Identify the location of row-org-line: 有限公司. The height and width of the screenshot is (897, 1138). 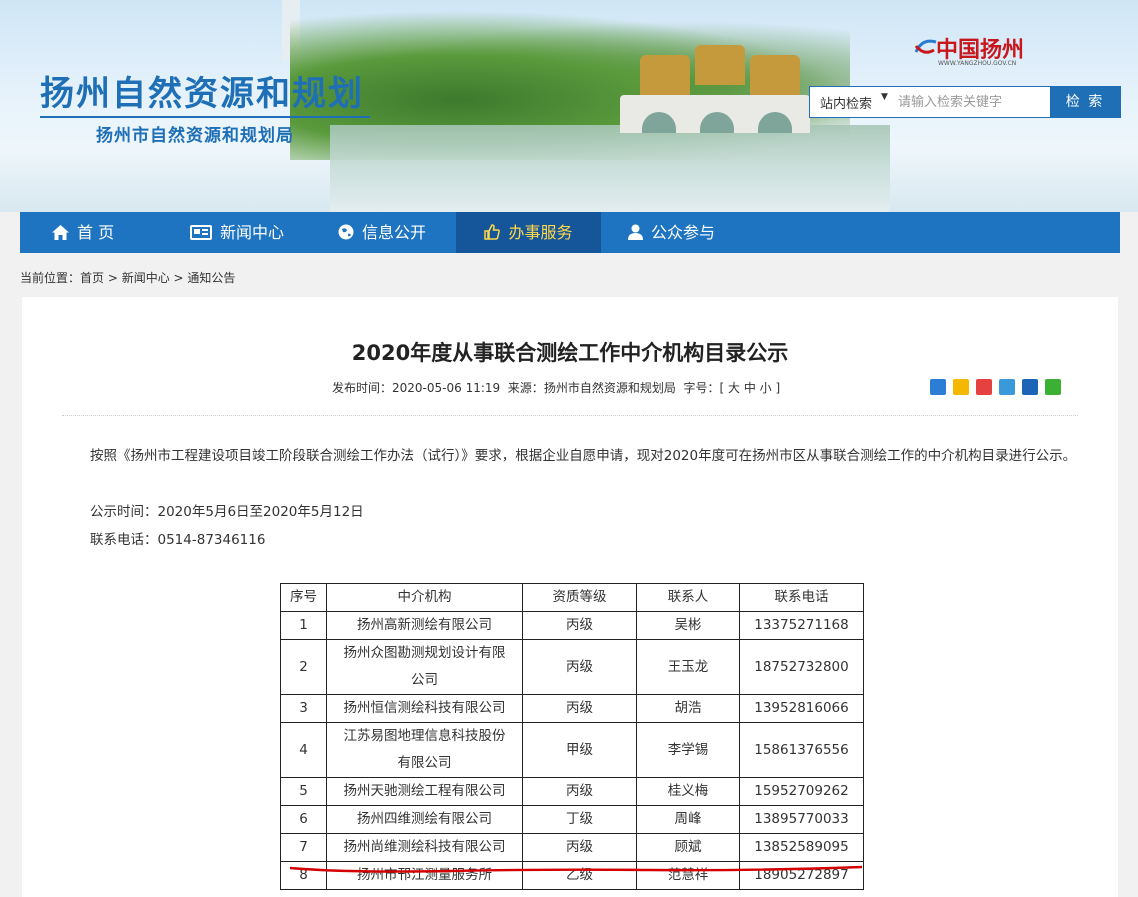
(424, 763).